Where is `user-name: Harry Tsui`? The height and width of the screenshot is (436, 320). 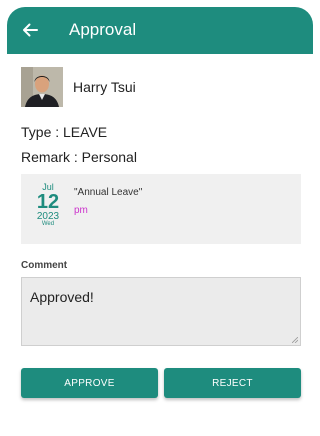
user-name: Harry Tsui is located at coordinates (104, 87).